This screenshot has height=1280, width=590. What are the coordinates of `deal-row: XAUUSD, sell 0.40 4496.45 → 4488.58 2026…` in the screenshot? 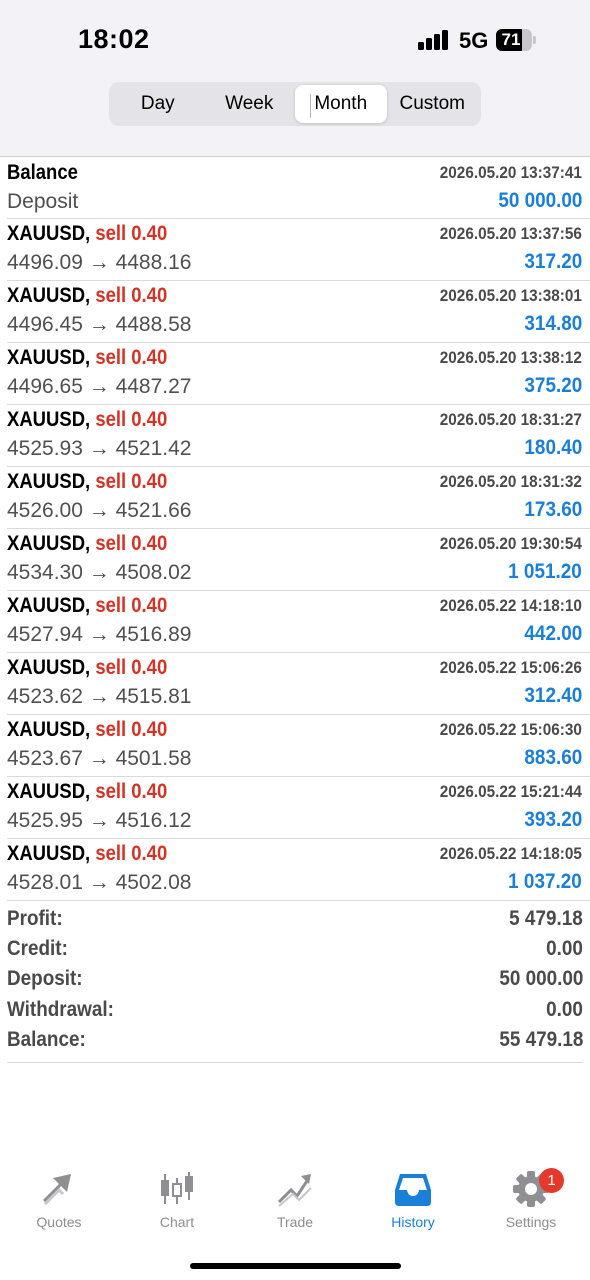 It's located at (298, 312).